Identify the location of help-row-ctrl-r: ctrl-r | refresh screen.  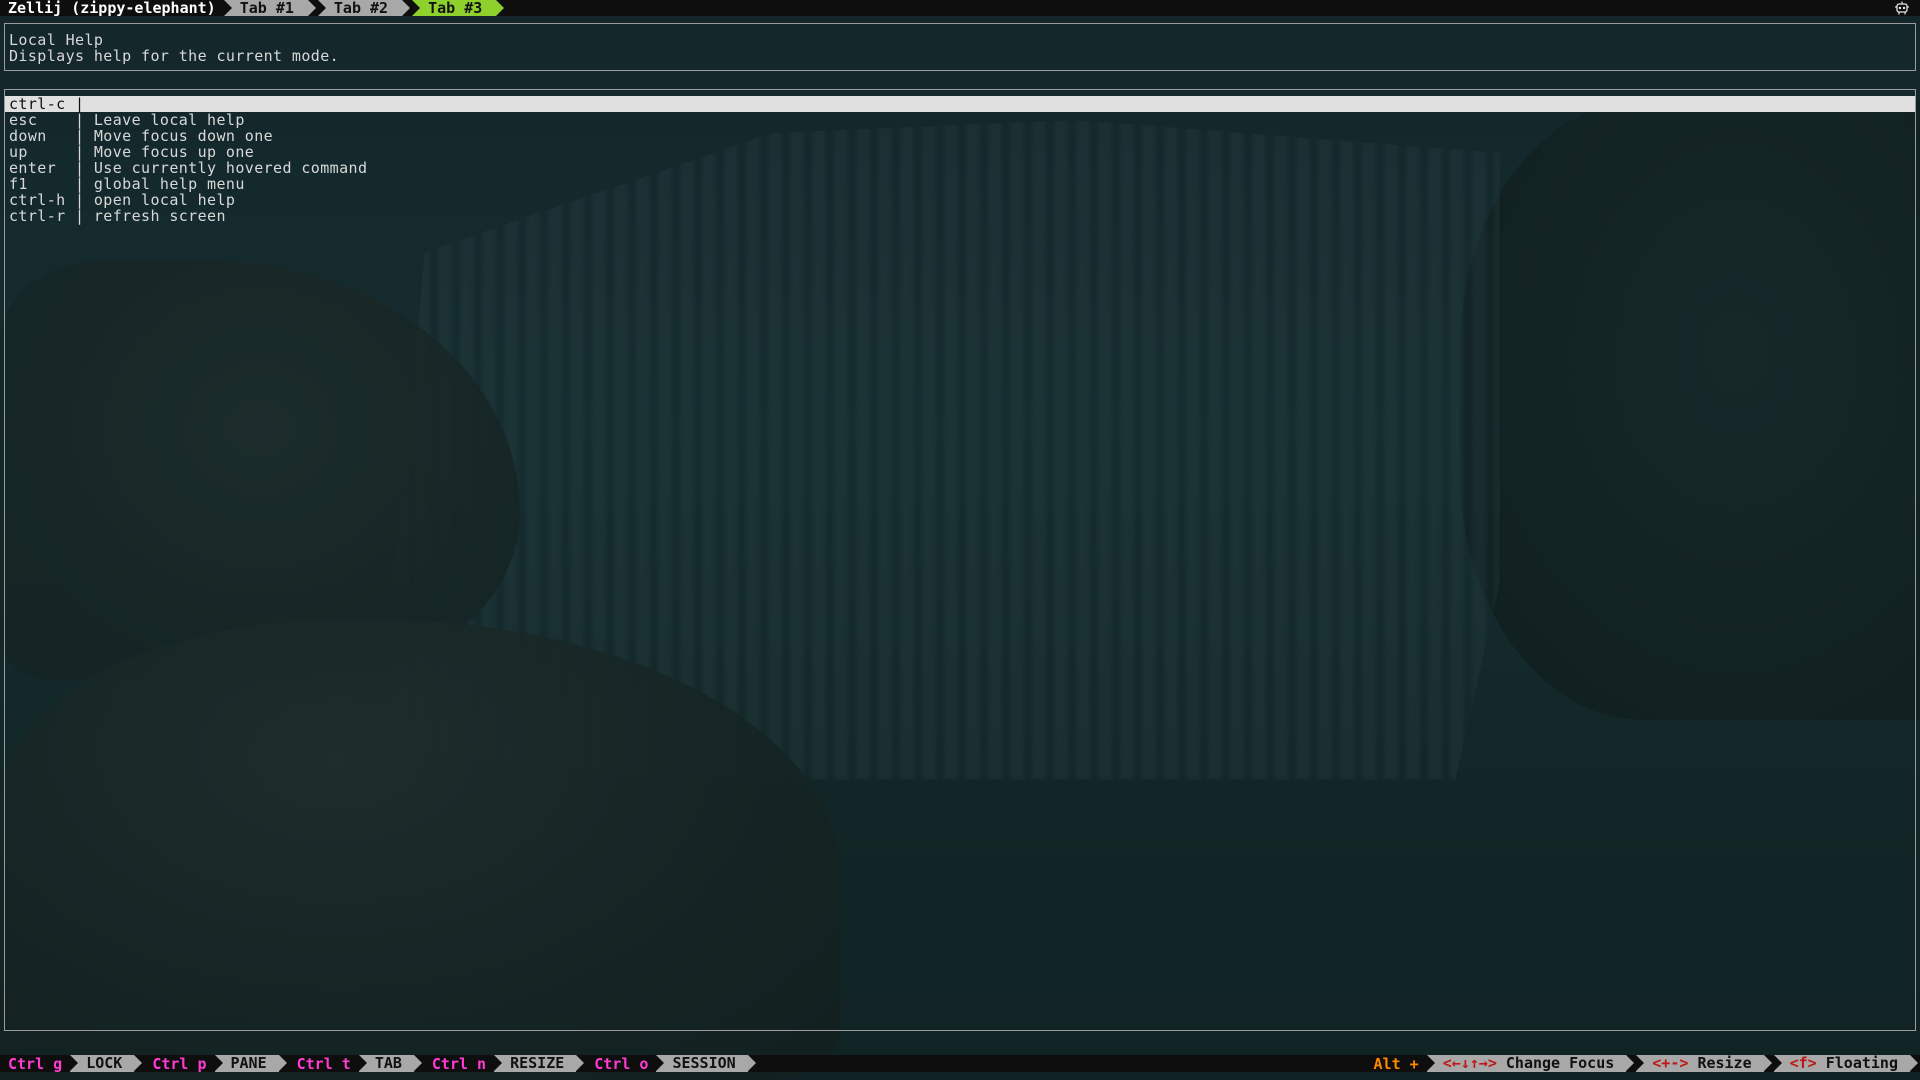
(960, 216).